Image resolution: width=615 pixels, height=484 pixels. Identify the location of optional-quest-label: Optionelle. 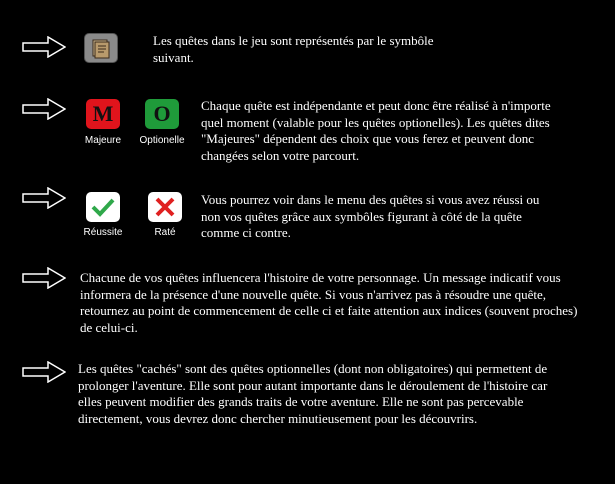
(162, 140).